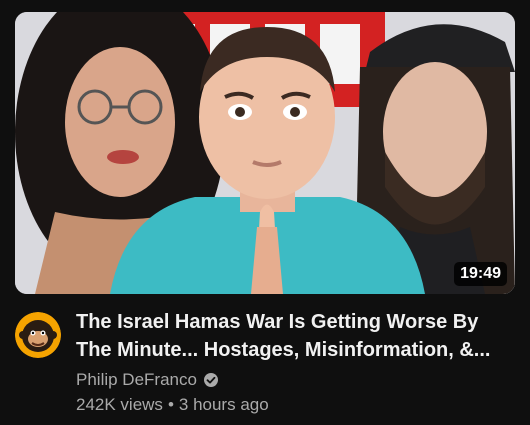 Image resolution: width=530 pixels, height=425 pixels. Describe the element at coordinates (286, 405) in the screenshot. I see `video-stats: 242K views • 3 hours ago` at that location.